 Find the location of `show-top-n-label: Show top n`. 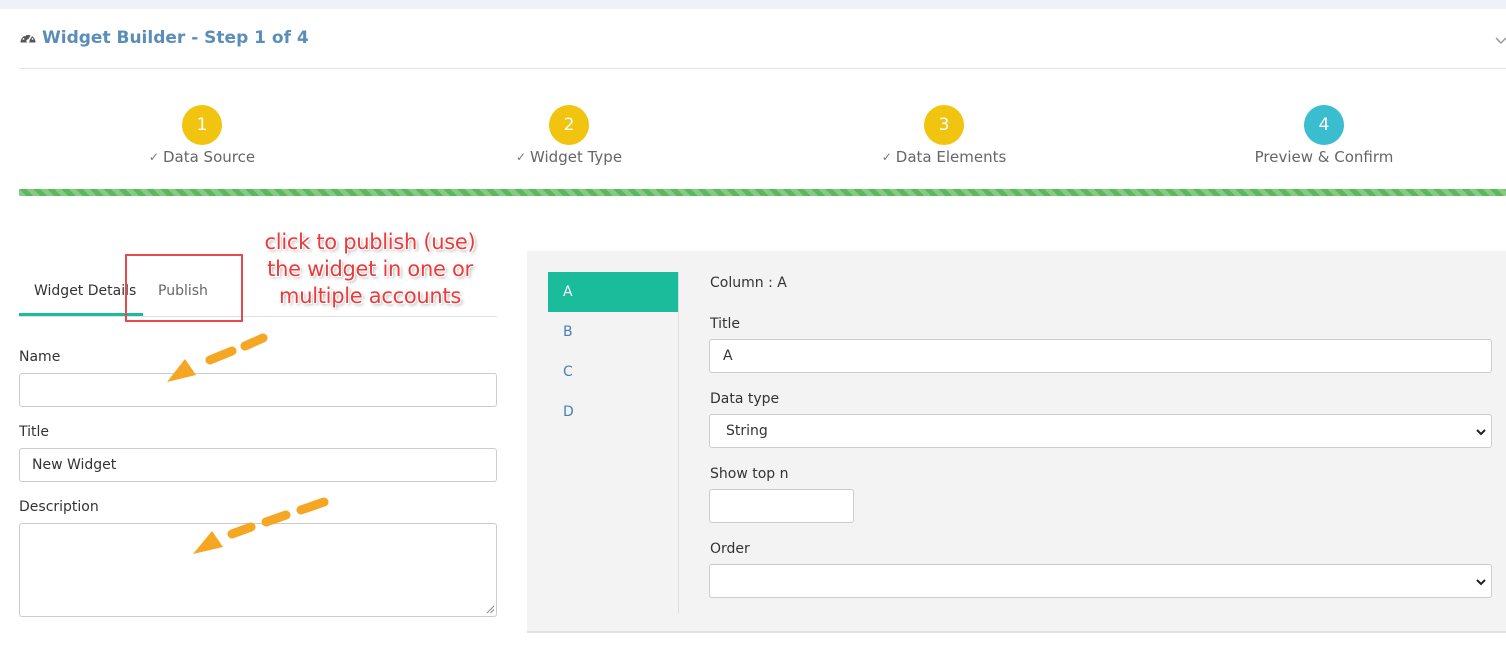

show-top-n-label: Show top n is located at coordinates (749, 474).